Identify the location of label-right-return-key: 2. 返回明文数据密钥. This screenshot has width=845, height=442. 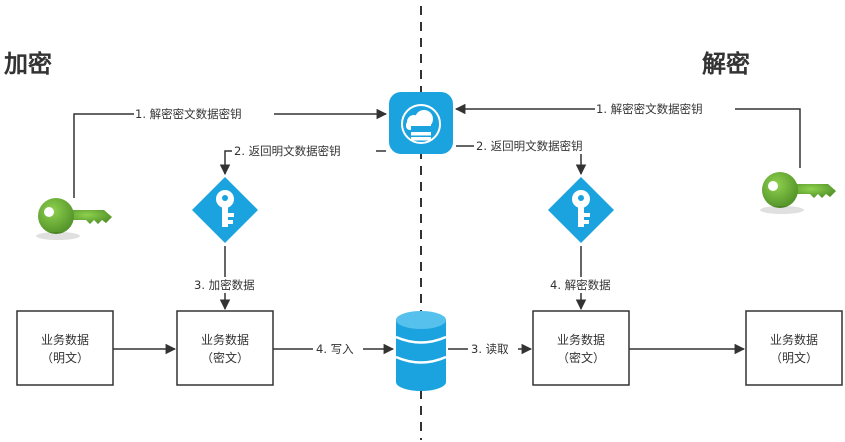
(529, 146).